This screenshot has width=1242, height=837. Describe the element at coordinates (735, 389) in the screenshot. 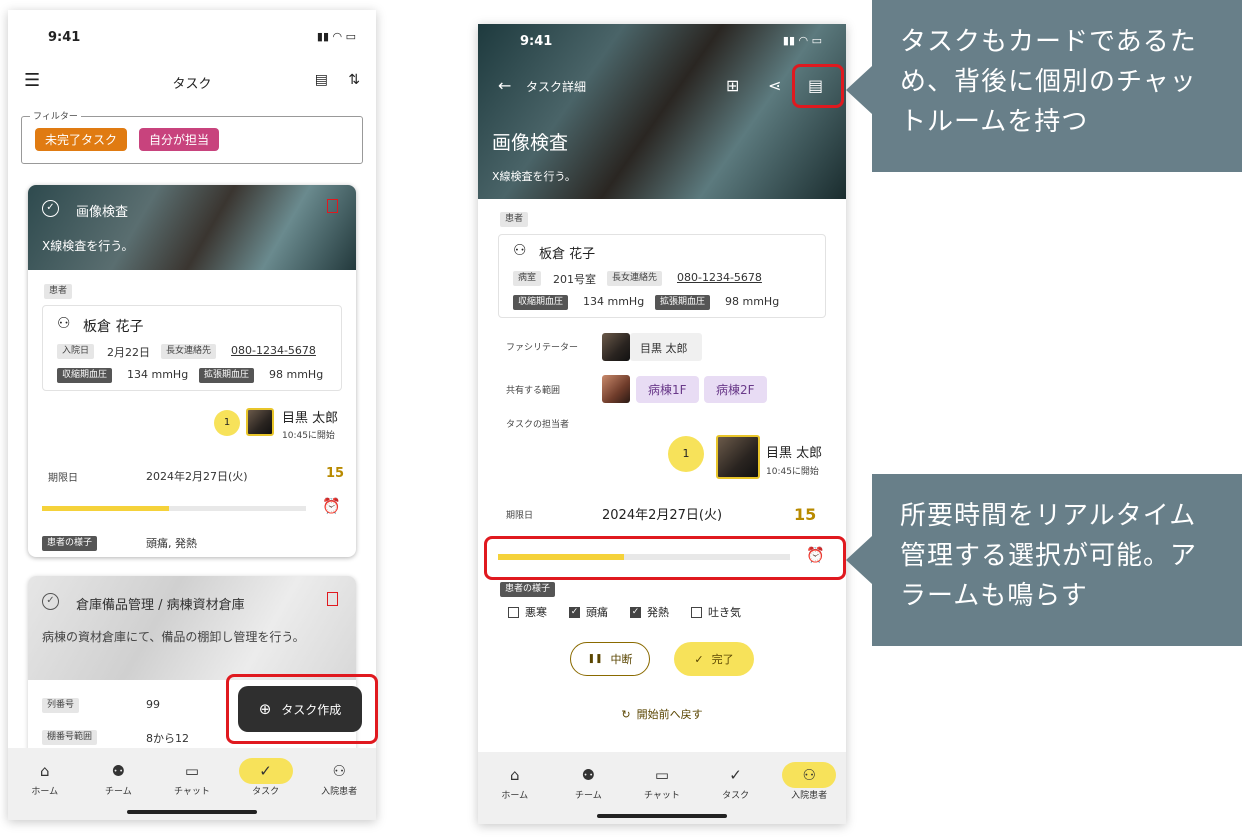

I see `share-chip-ward2f: 病棟2F` at that location.